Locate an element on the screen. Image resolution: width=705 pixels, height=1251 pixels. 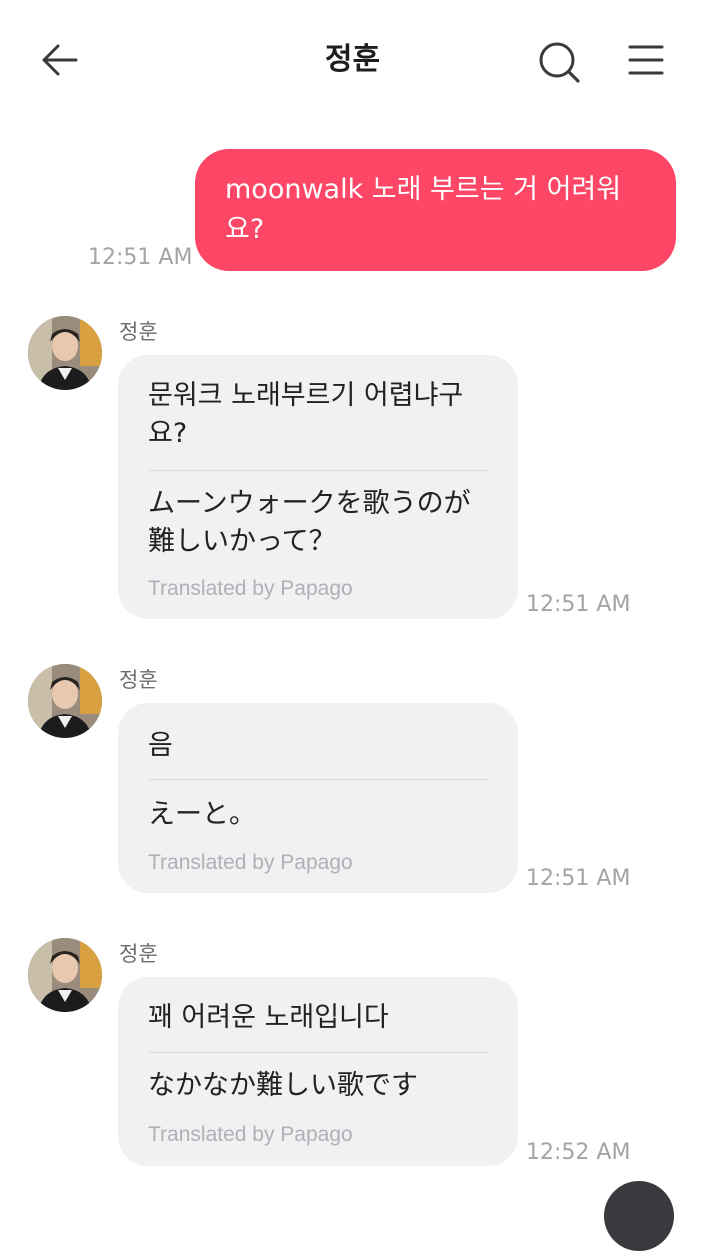
message-timestamp: 12:52 AM is located at coordinates (578, 1152).